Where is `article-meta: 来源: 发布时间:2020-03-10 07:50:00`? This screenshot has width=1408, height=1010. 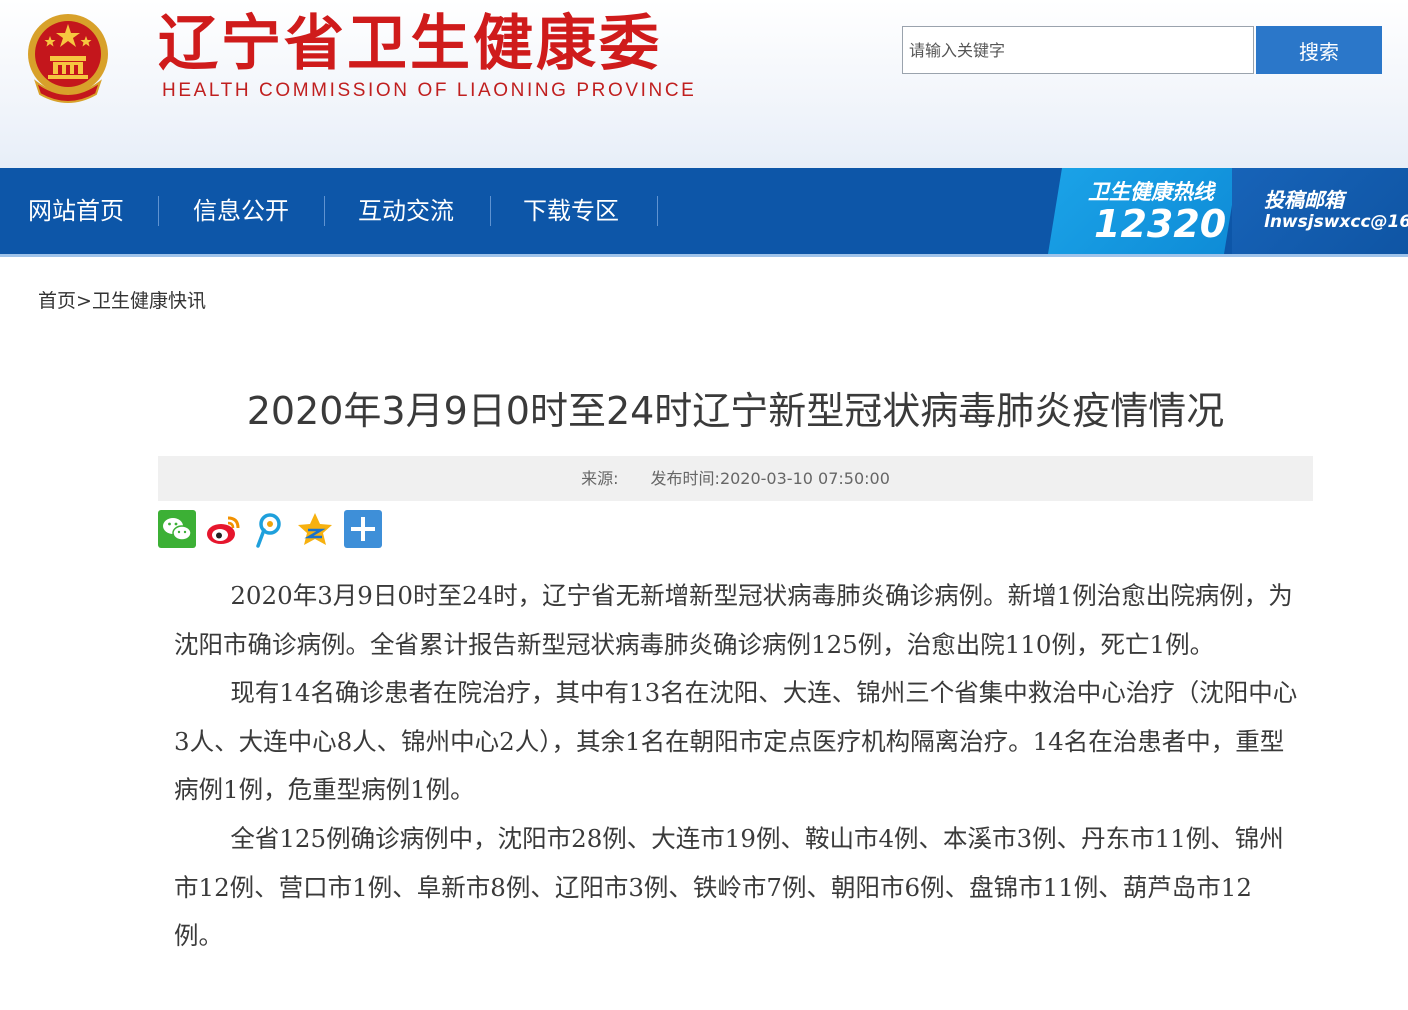
article-meta: 来源: 发布时间:2020-03-10 07:50:00 is located at coordinates (735, 478).